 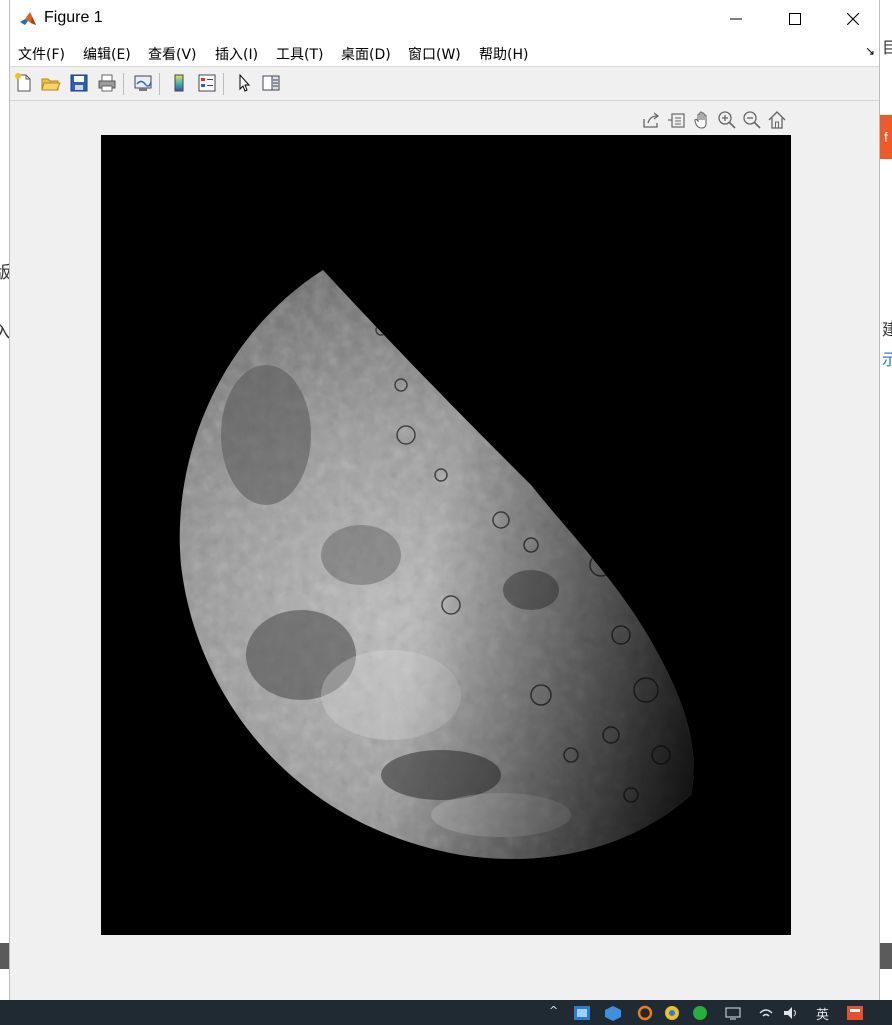 I want to click on new-figure-icon, so click(x=23, y=82).